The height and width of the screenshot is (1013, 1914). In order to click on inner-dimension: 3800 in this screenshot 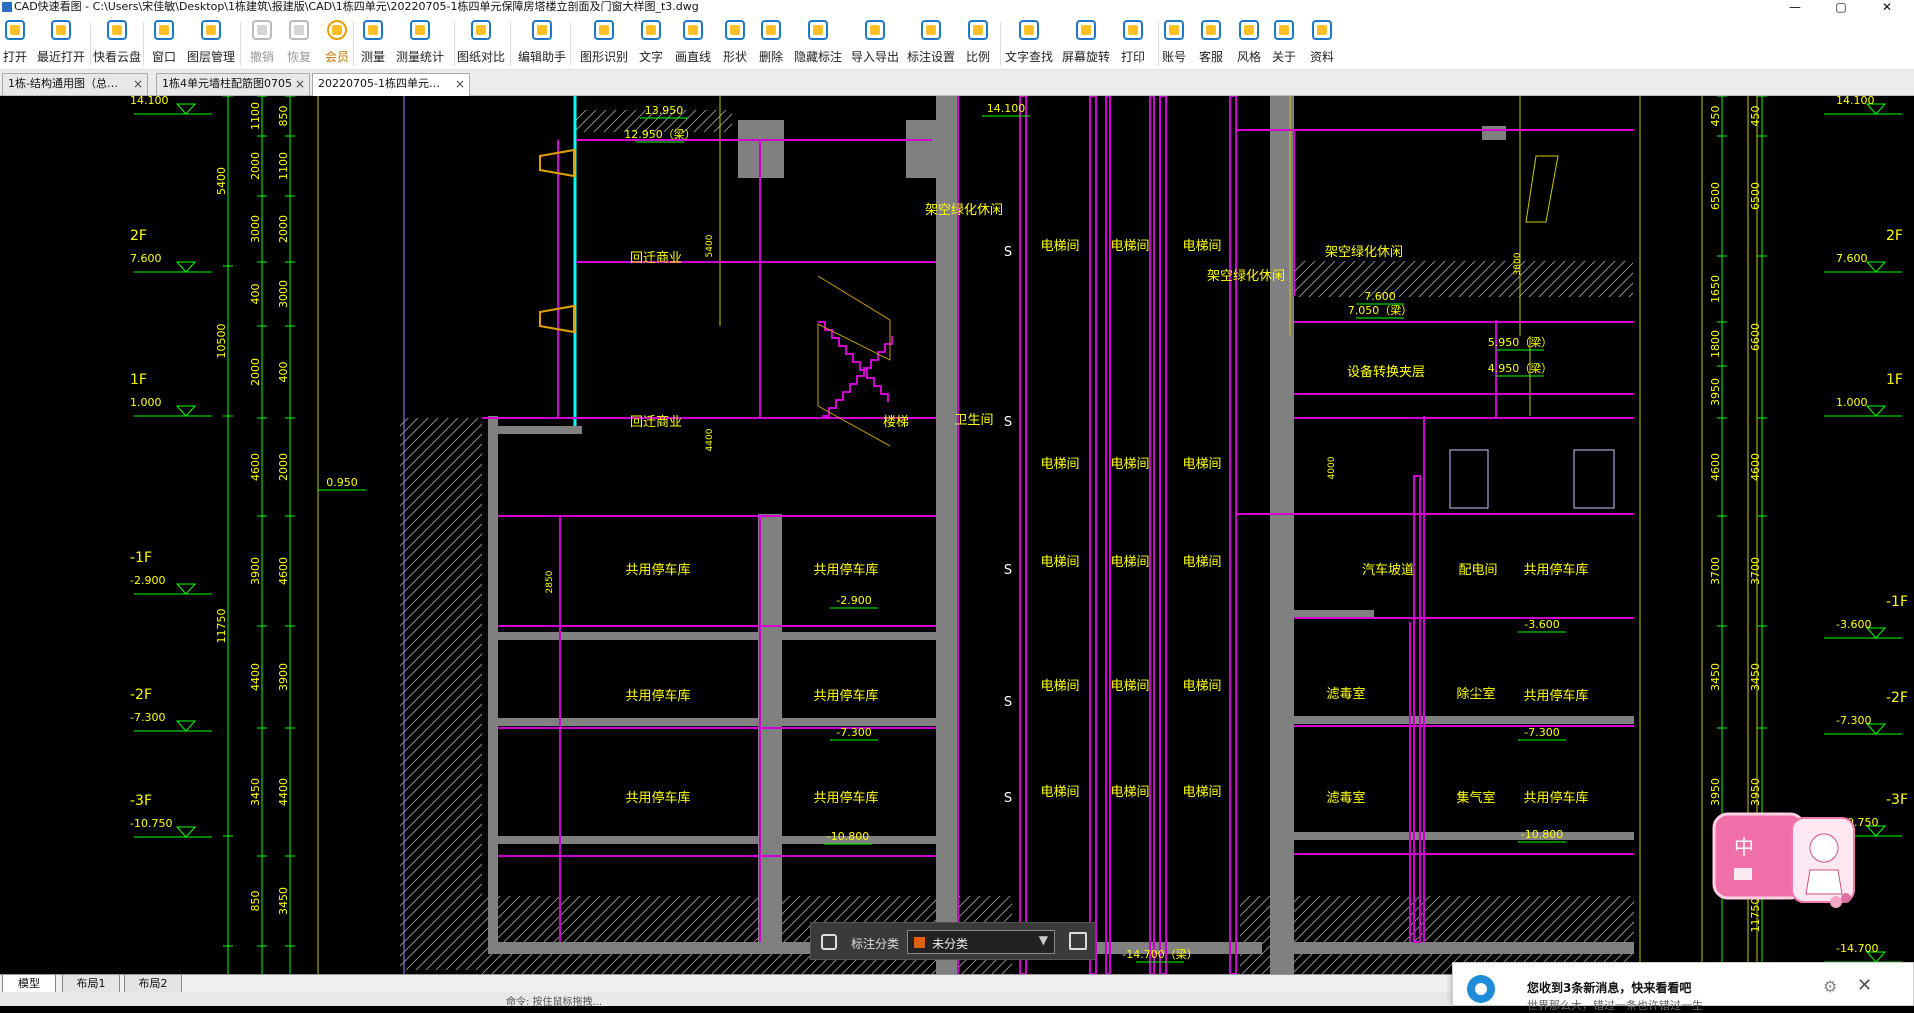, I will do `click(1518, 263)`.